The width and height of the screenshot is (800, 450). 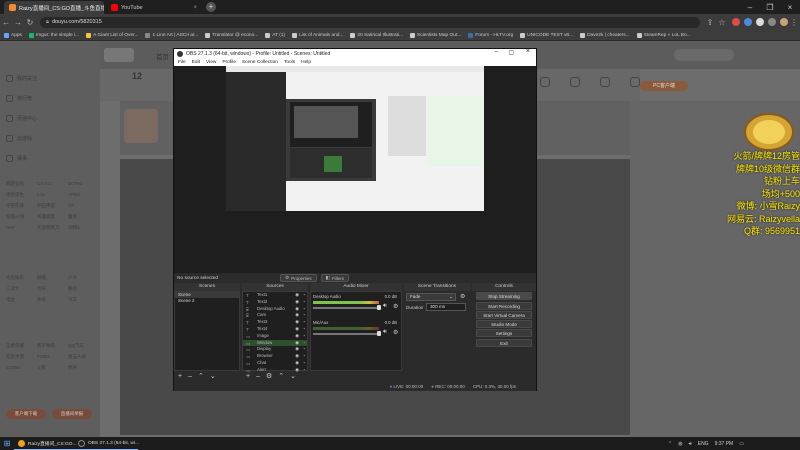 What do you see at coordinates (504, 305) in the screenshot?
I see `start-recording-button: Start Recording` at bounding box center [504, 305].